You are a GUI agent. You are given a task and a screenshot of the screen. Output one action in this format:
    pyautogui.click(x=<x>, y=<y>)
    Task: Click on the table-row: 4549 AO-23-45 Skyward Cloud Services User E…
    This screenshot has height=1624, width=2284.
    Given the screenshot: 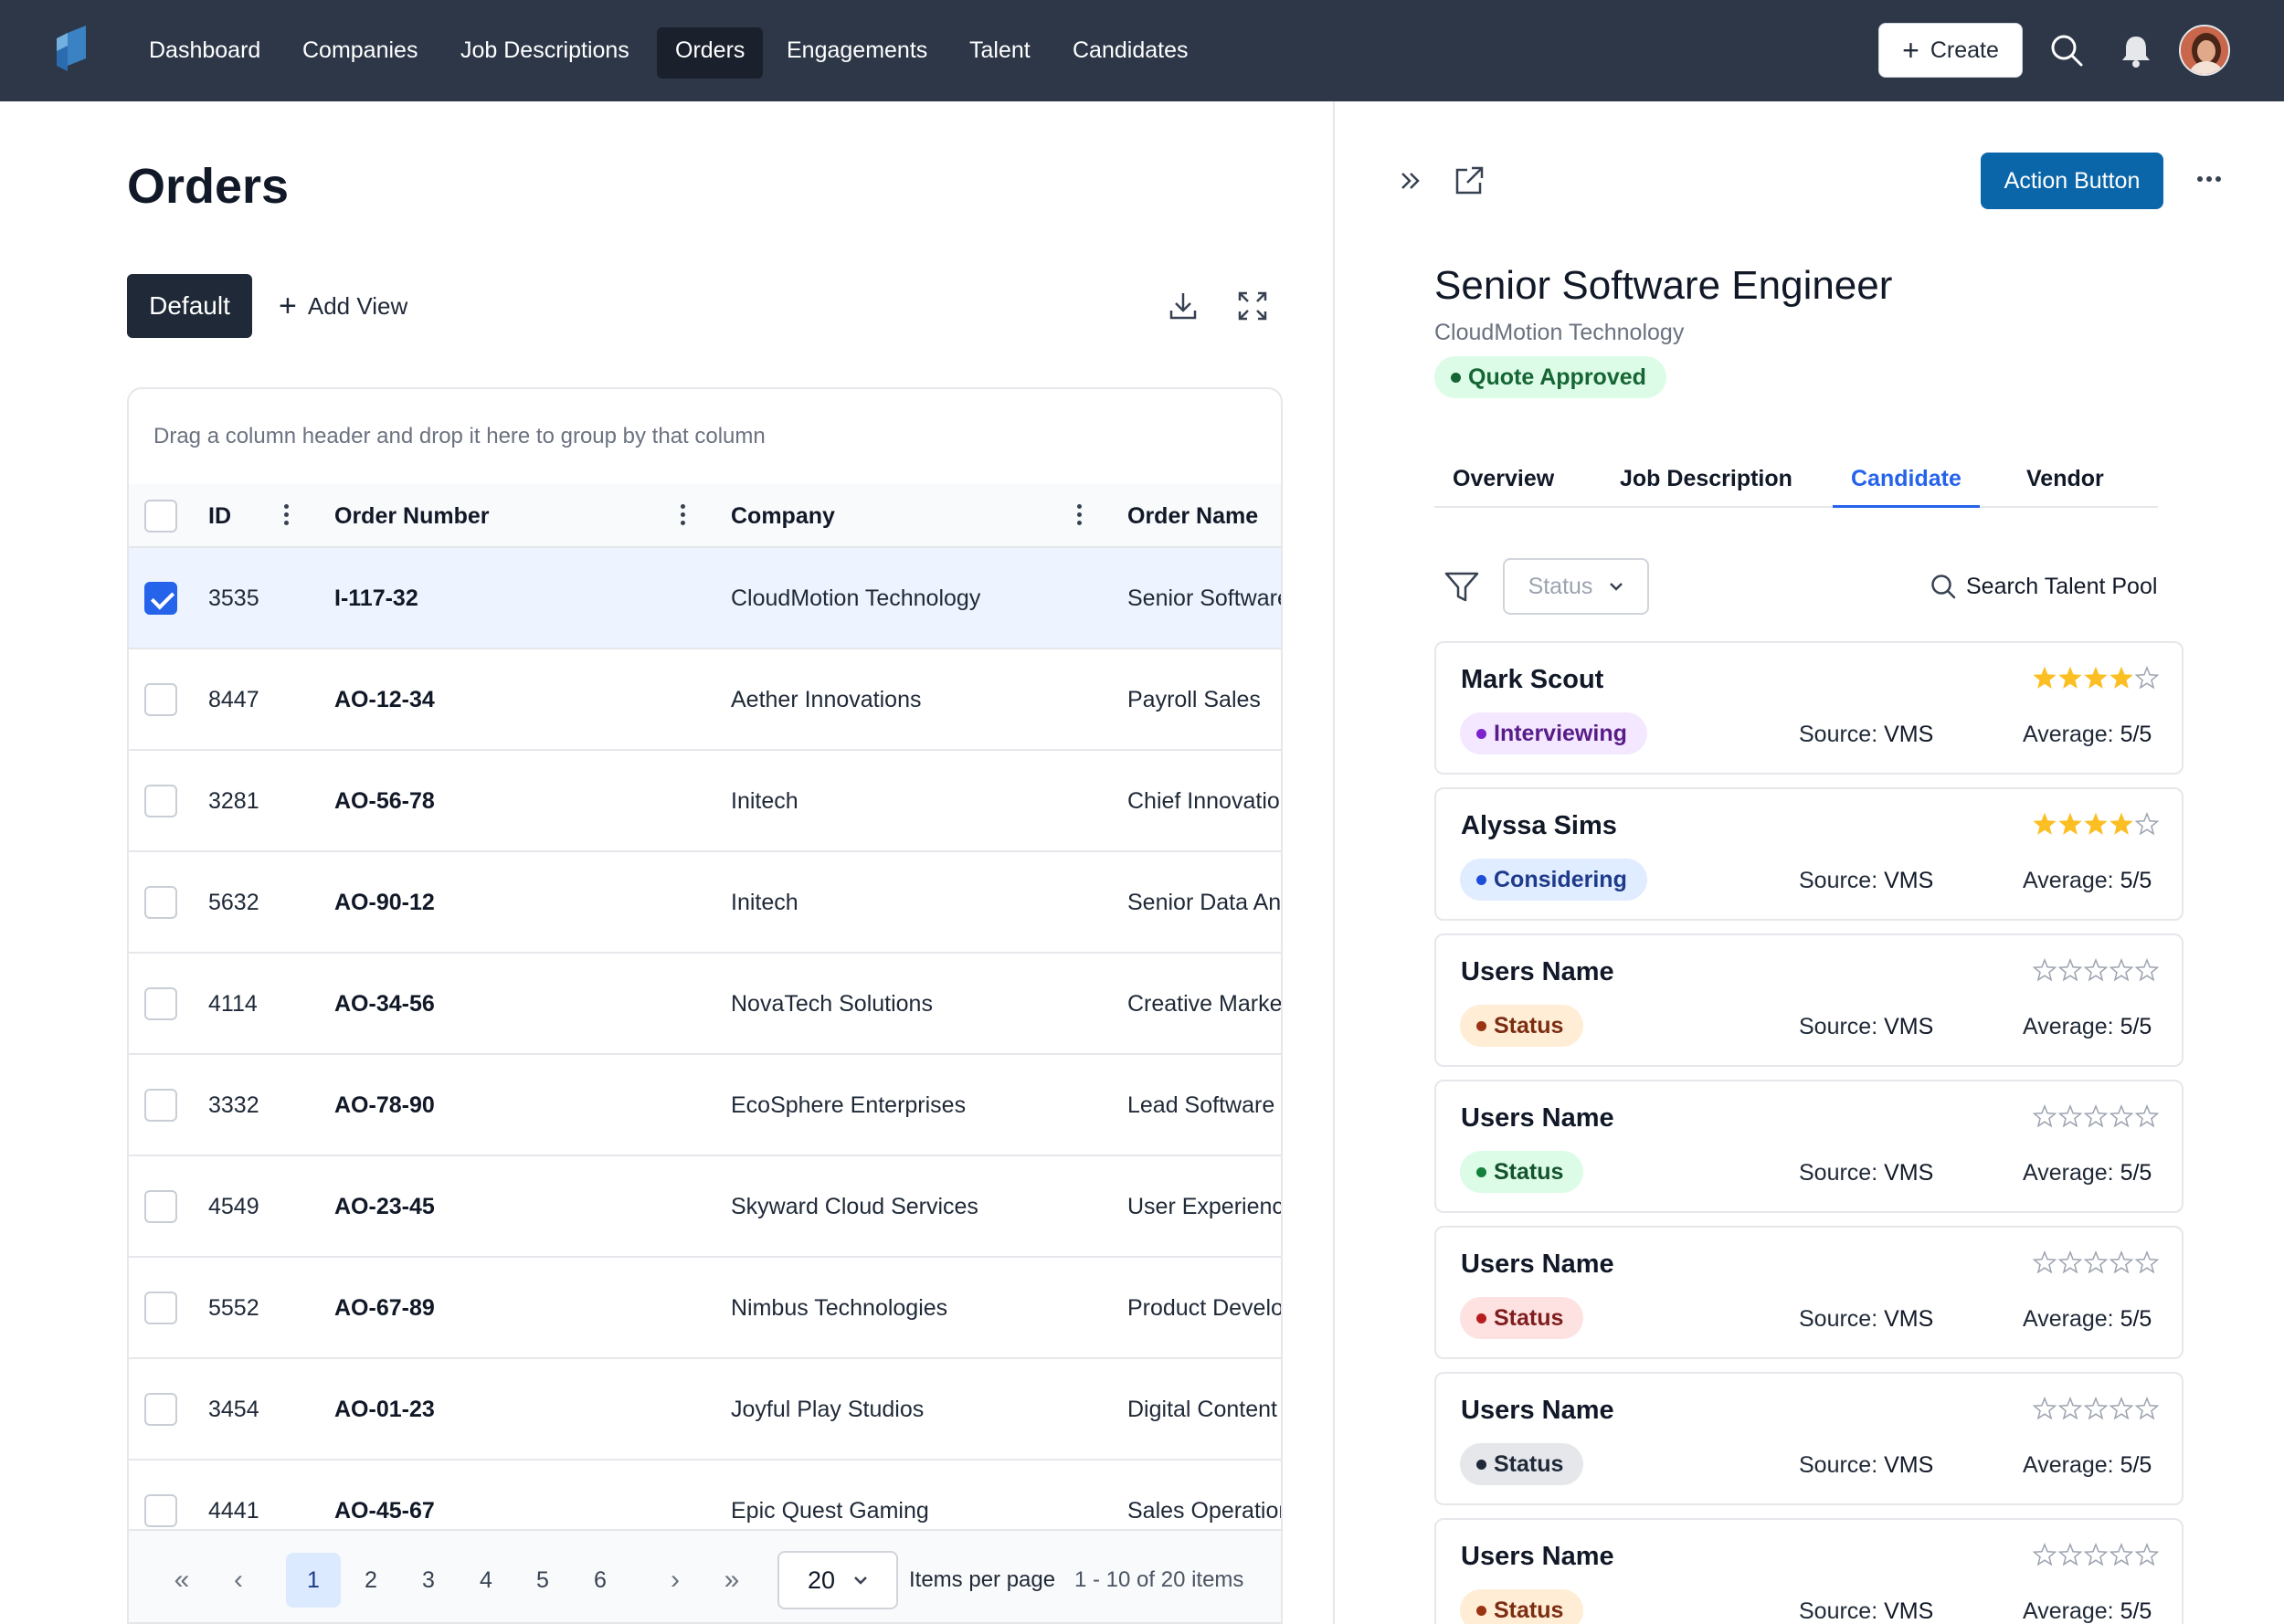 What is the action you would take?
    pyautogui.click(x=706, y=1207)
    